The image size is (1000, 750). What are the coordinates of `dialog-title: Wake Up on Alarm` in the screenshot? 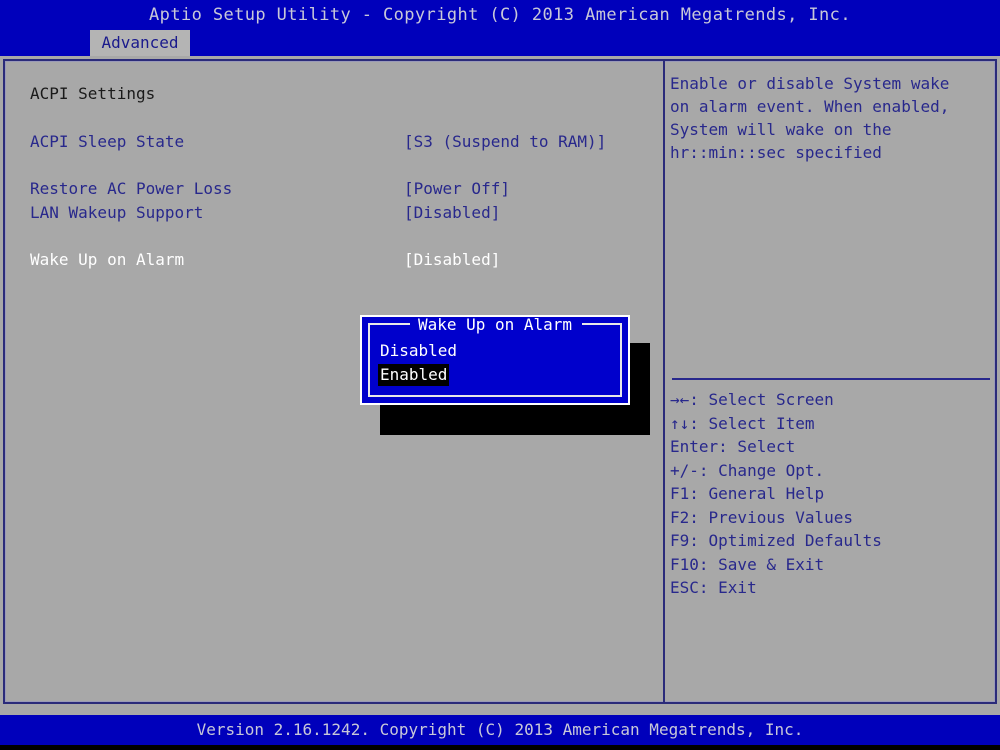 It's located at (495, 324).